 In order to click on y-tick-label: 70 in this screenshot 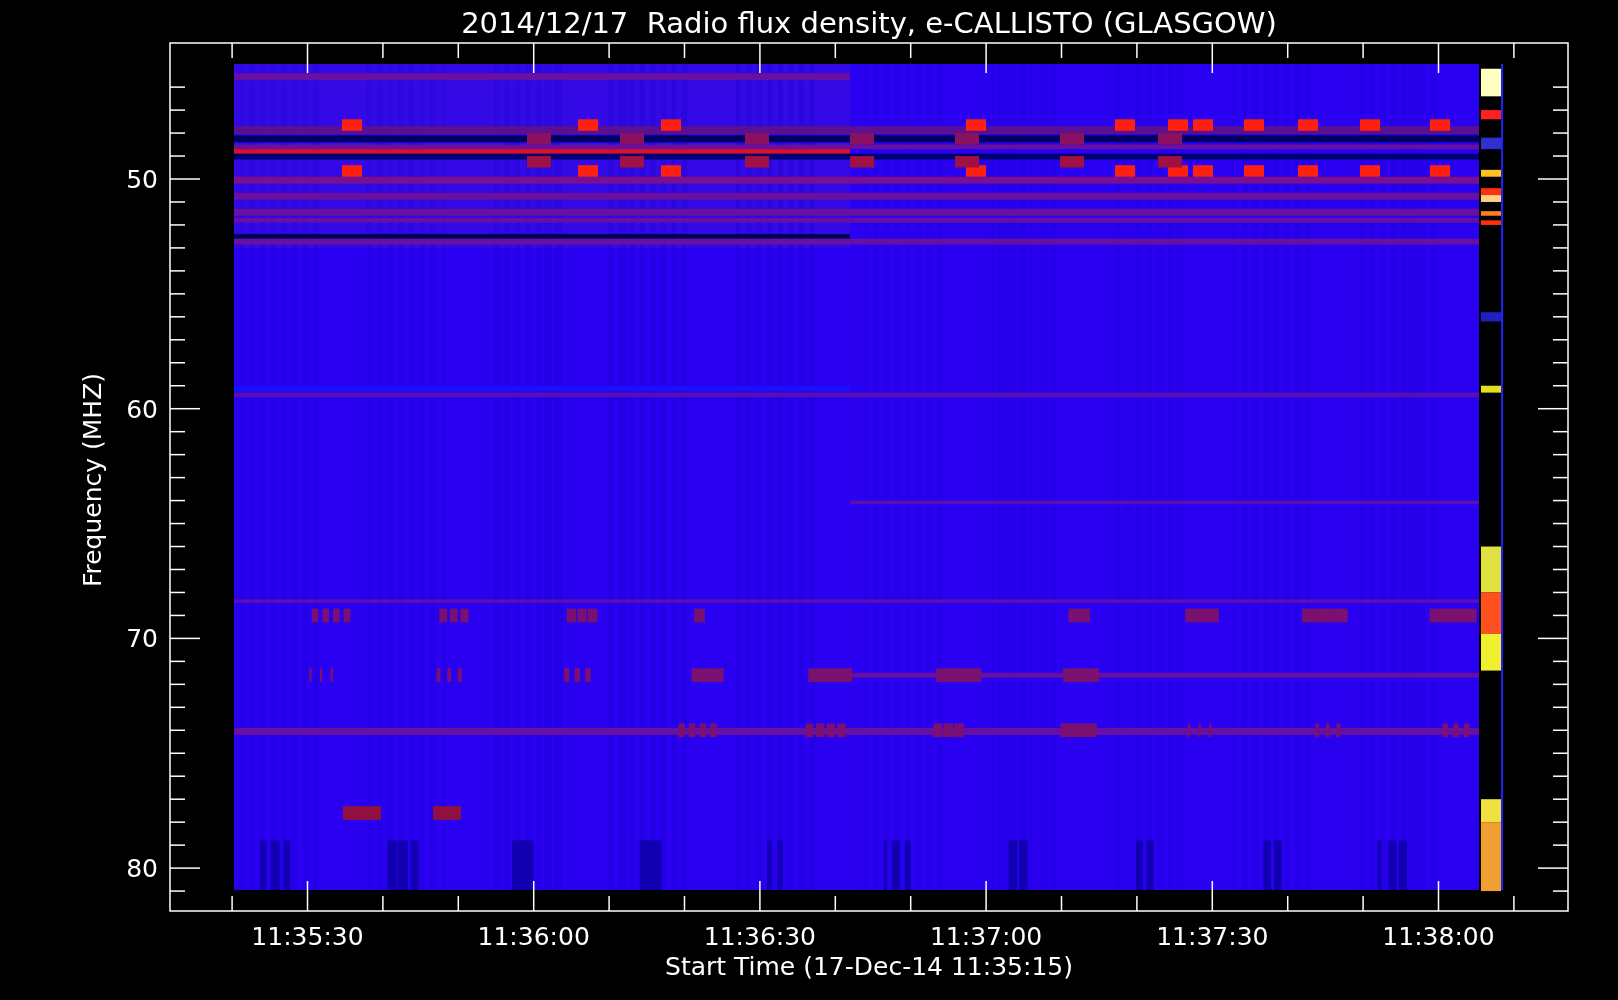, I will do `click(142, 639)`.